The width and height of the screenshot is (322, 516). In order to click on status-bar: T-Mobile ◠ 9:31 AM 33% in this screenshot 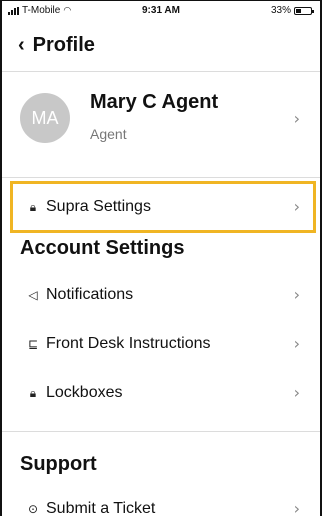, I will do `click(161, 11)`.